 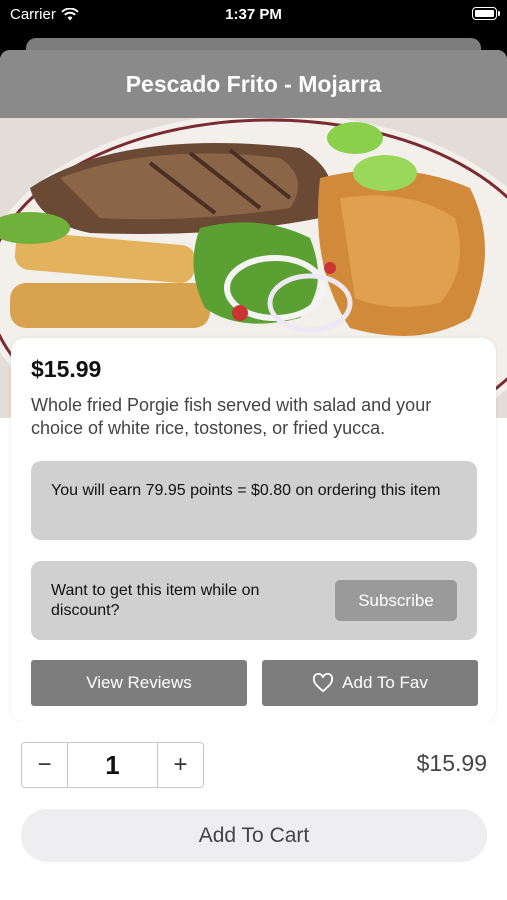 I want to click on quantity-value: 1, so click(x=112, y=765).